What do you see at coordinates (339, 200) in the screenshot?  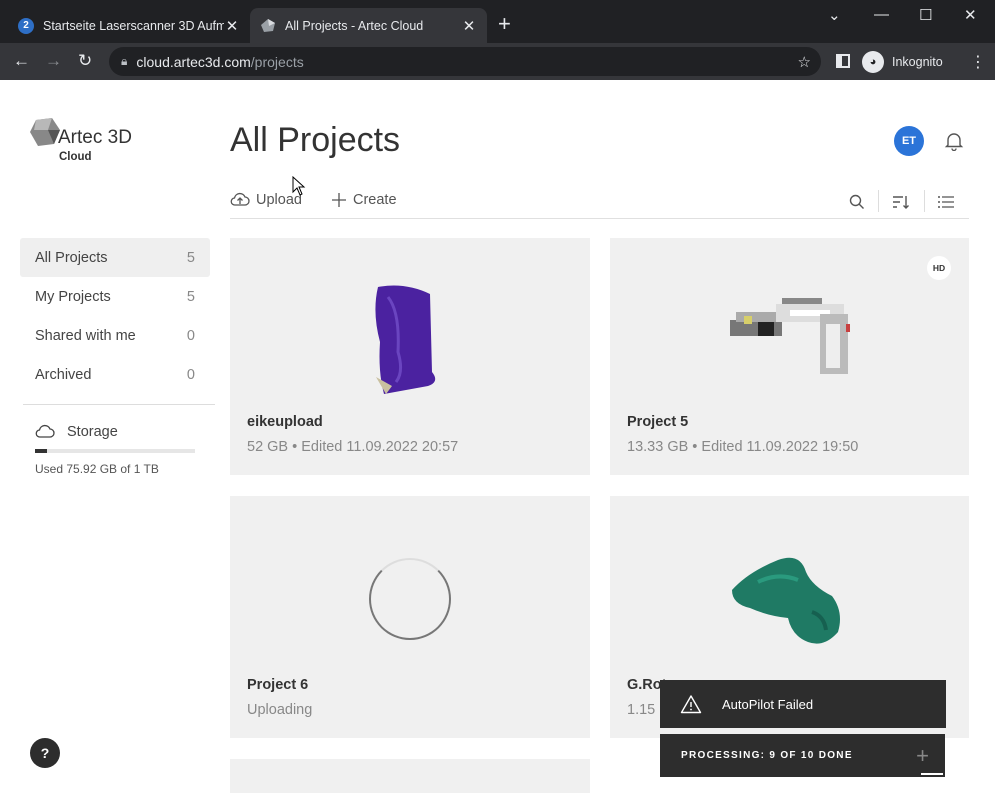 I see `plus-icon` at bounding box center [339, 200].